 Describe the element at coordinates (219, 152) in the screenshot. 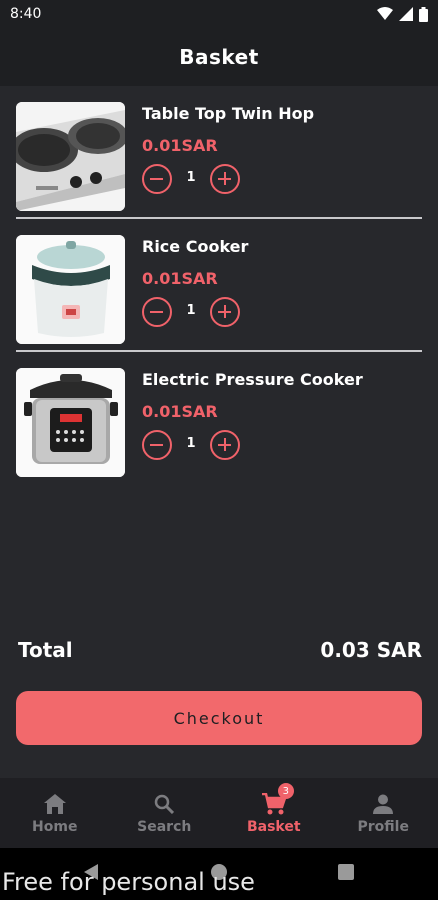

I see `basket-item: Table Top Twin Hop 0.01SAR 1` at that location.